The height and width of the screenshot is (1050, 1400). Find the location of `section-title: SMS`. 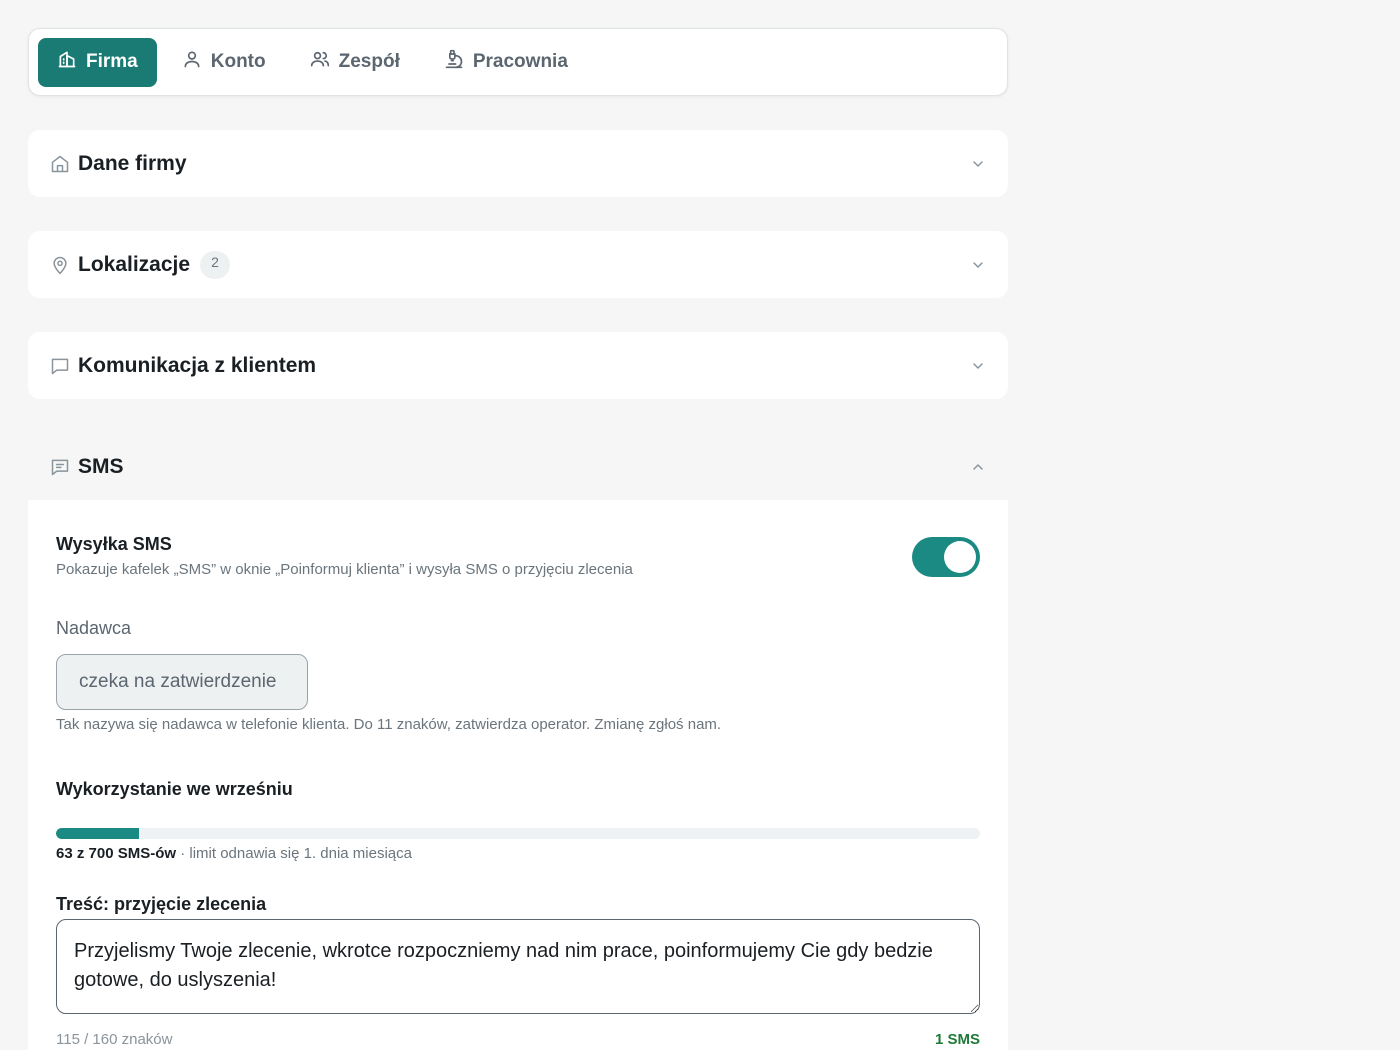

section-title: SMS is located at coordinates (101, 466).